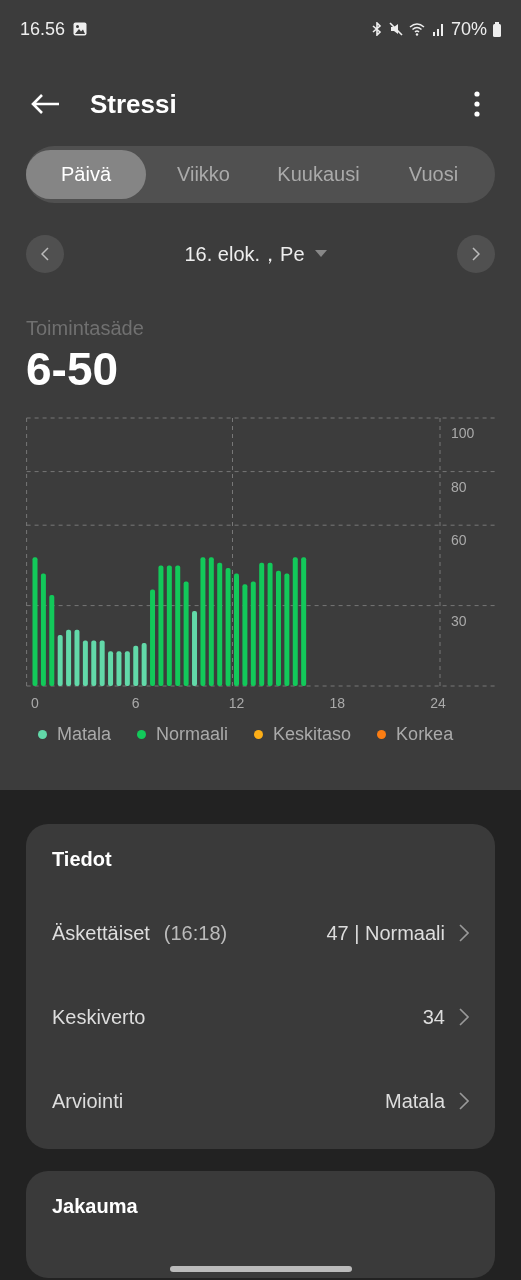 Image resolution: width=521 pixels, height=1280 pixels. What do you see at coordinates (80, 29) in the screenshot?
I see `image-icon` at bounding box center [80, 29].